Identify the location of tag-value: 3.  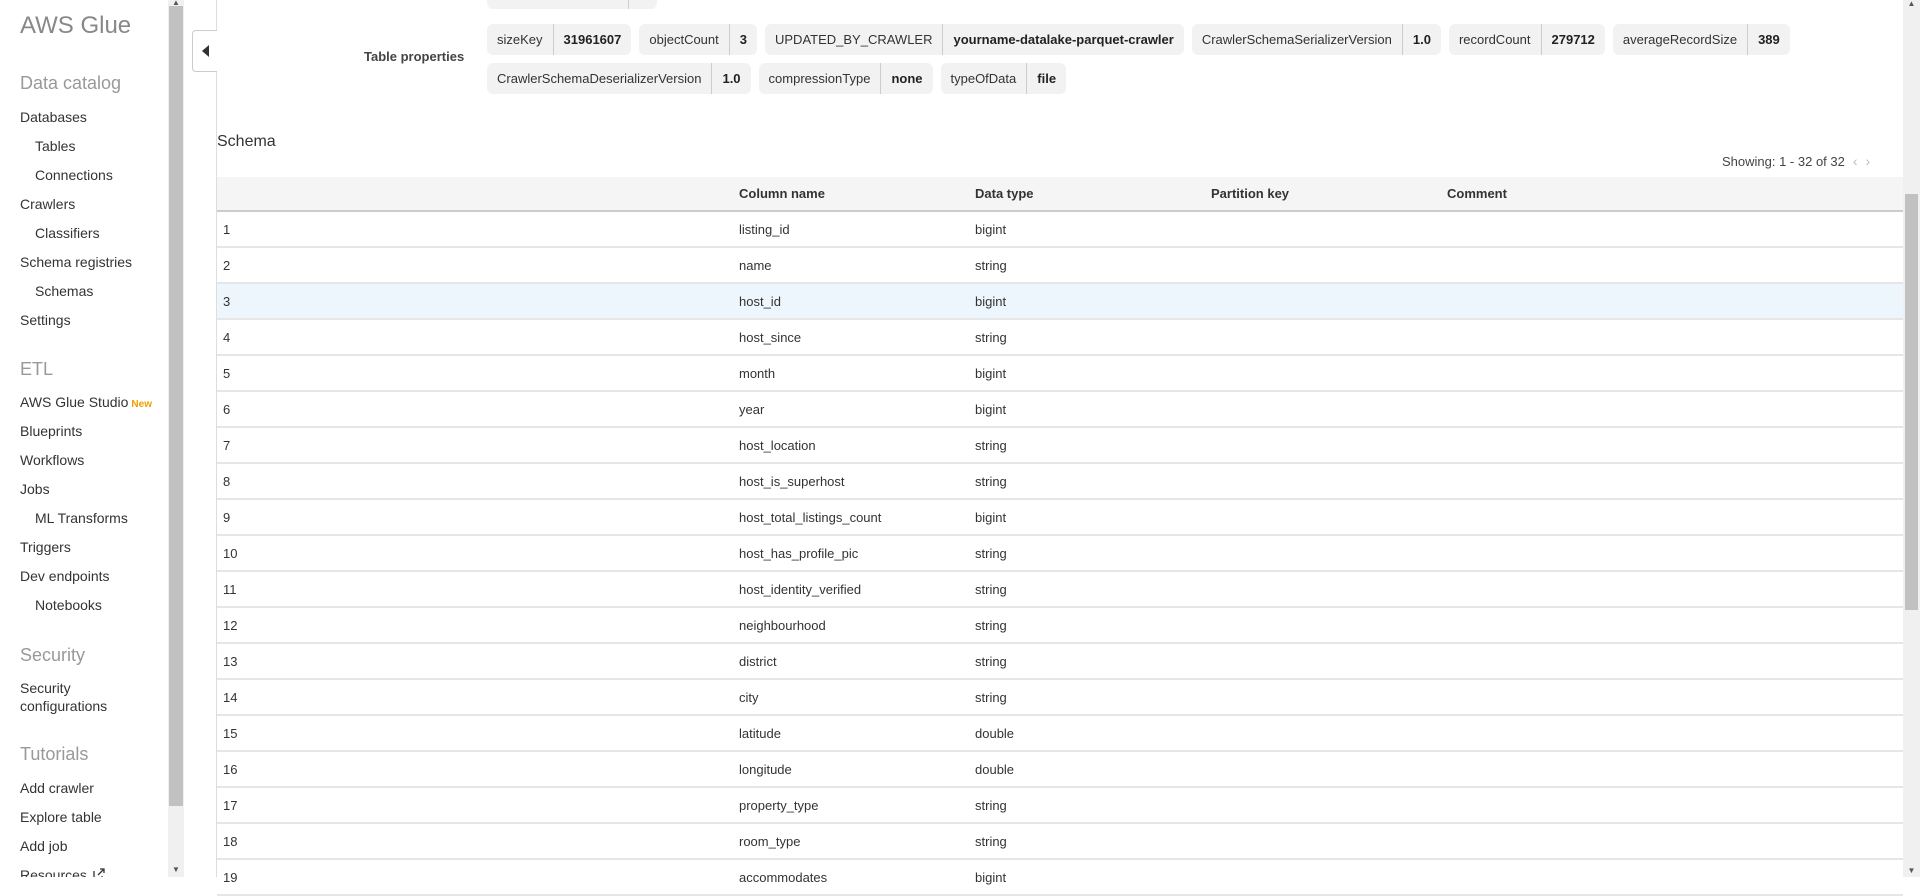
(742, 39).